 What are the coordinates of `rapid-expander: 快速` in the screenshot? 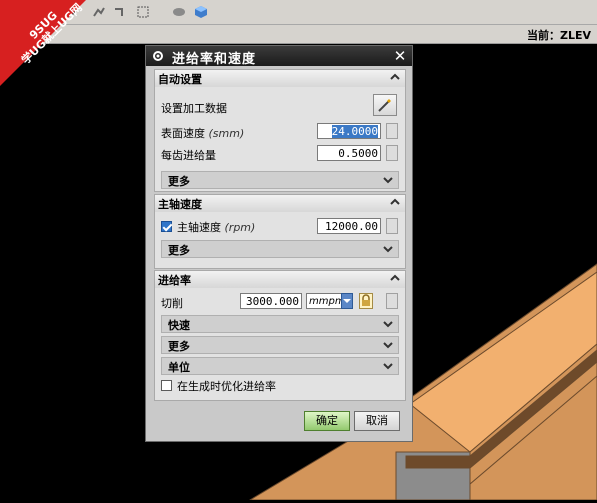 It's located at (280, 324).